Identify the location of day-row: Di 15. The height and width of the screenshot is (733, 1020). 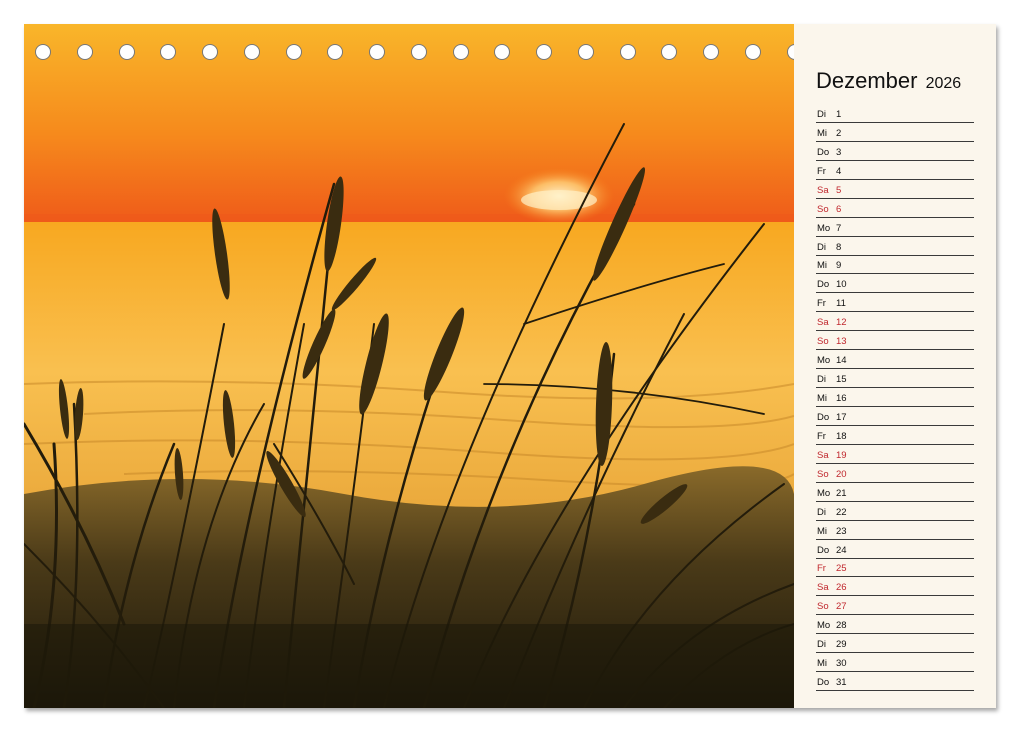
(895, 379).